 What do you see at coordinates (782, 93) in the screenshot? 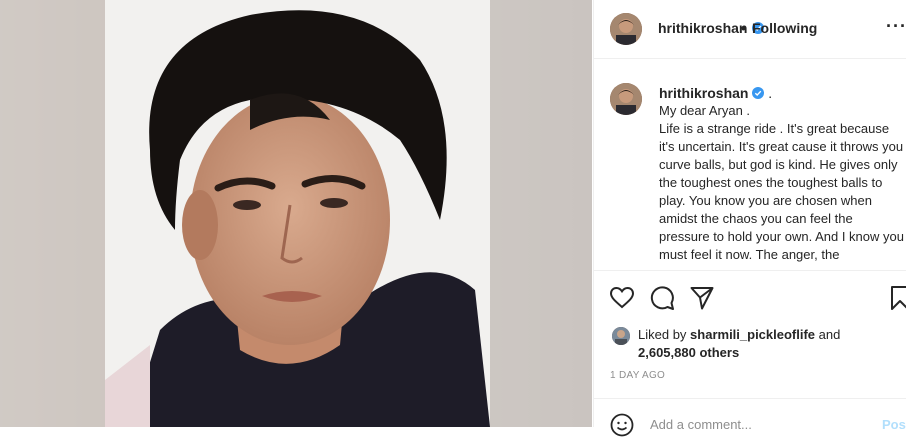
I see `caption-header: hrithikroshan .` at bounding box center [782, 93].